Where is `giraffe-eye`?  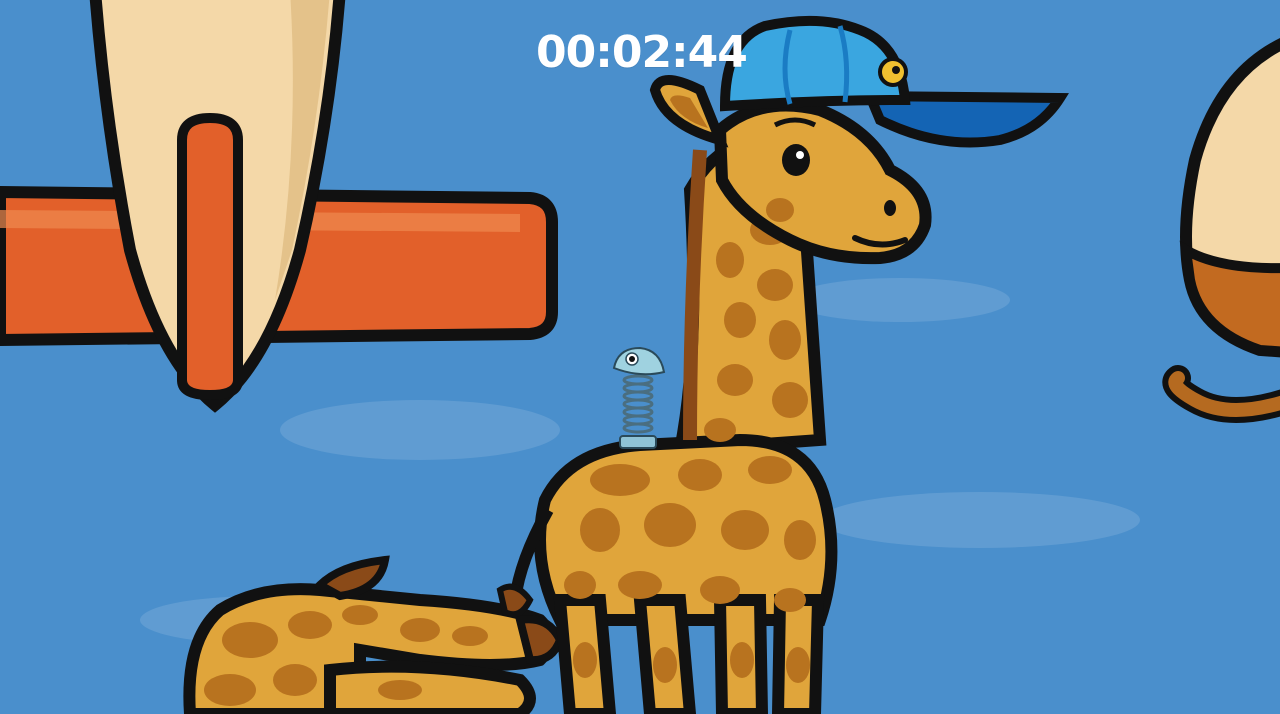
giraffe-eye is located at coordinates (796, 160).